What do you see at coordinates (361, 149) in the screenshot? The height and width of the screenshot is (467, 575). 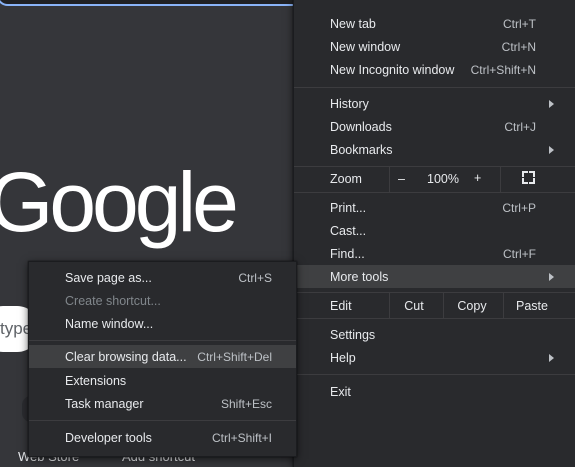 I see `menu-item-label: Bookmarks` at bounding box center [361, 149].